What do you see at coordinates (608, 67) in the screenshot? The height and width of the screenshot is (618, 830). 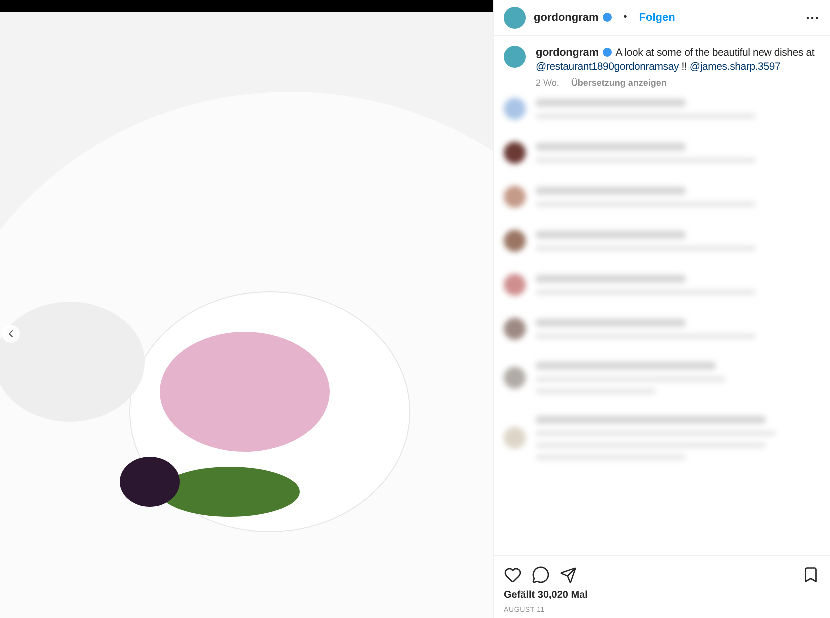 I see `mention-link: @restaurant1890gordonramsay` at bounding box center [608, 67].